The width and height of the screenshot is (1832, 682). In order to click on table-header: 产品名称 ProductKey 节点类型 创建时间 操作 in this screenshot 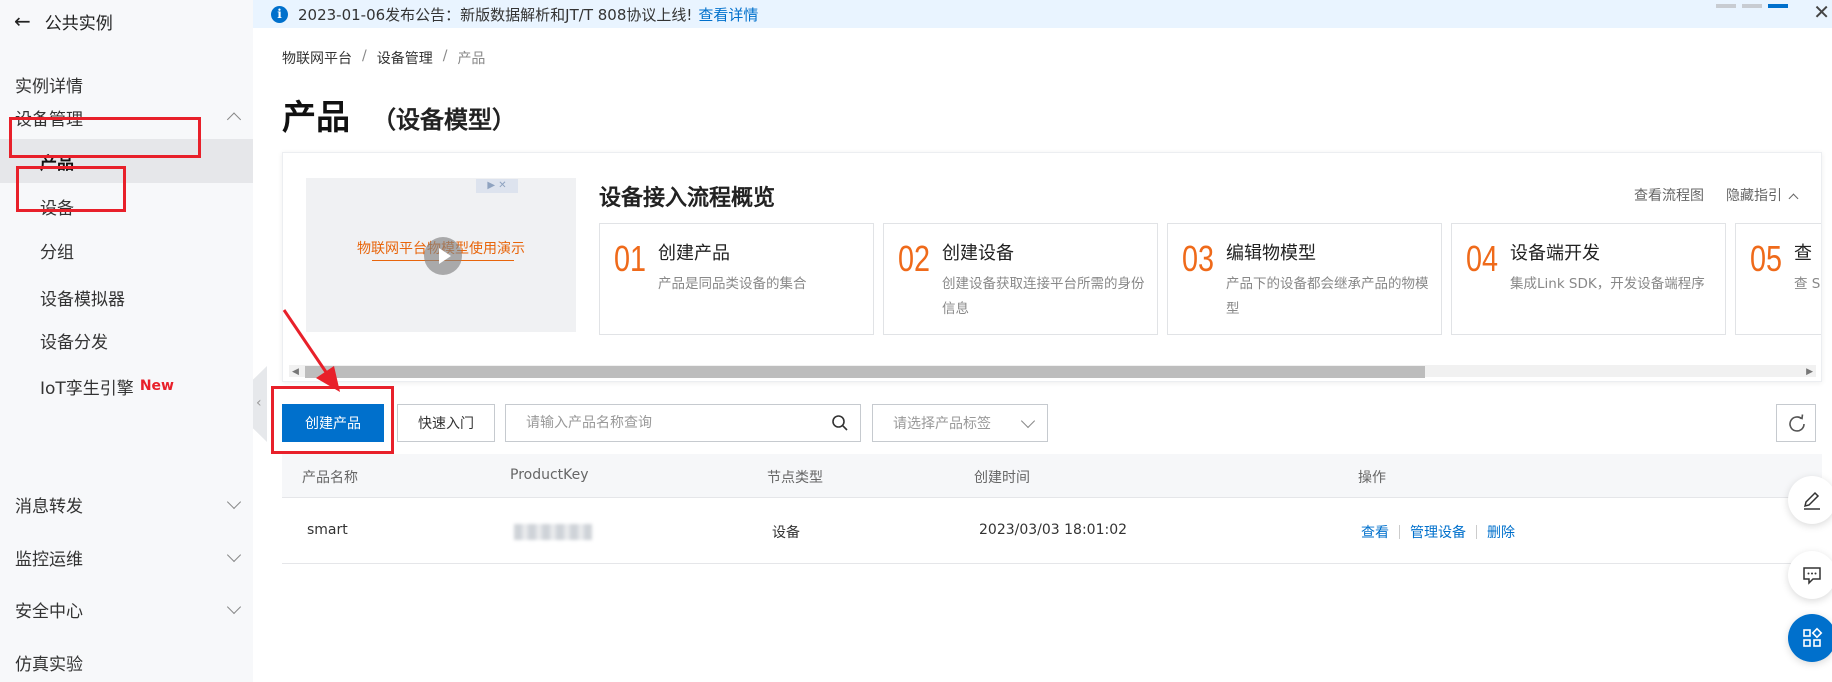, I will do `click(1052, 476)`.